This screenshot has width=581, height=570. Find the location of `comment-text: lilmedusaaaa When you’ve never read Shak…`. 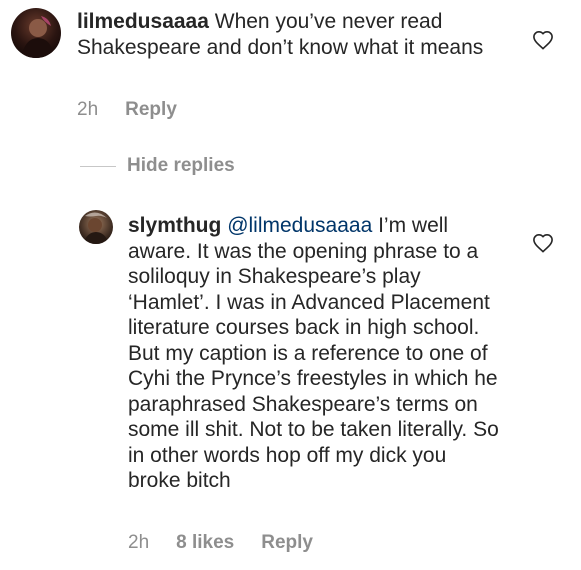

comment-text: lilmedusaaaa When you’ve never read Shak… is located at coordinates (297, 34).